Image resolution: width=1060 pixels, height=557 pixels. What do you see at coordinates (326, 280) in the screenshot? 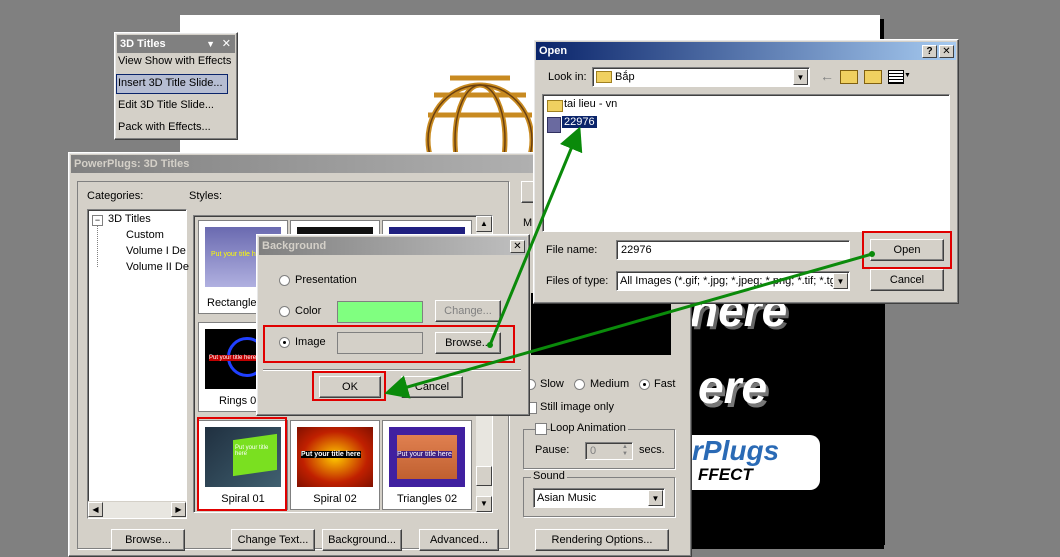
I see `presentation-label: Presentation` at bounding box center [326, 280].